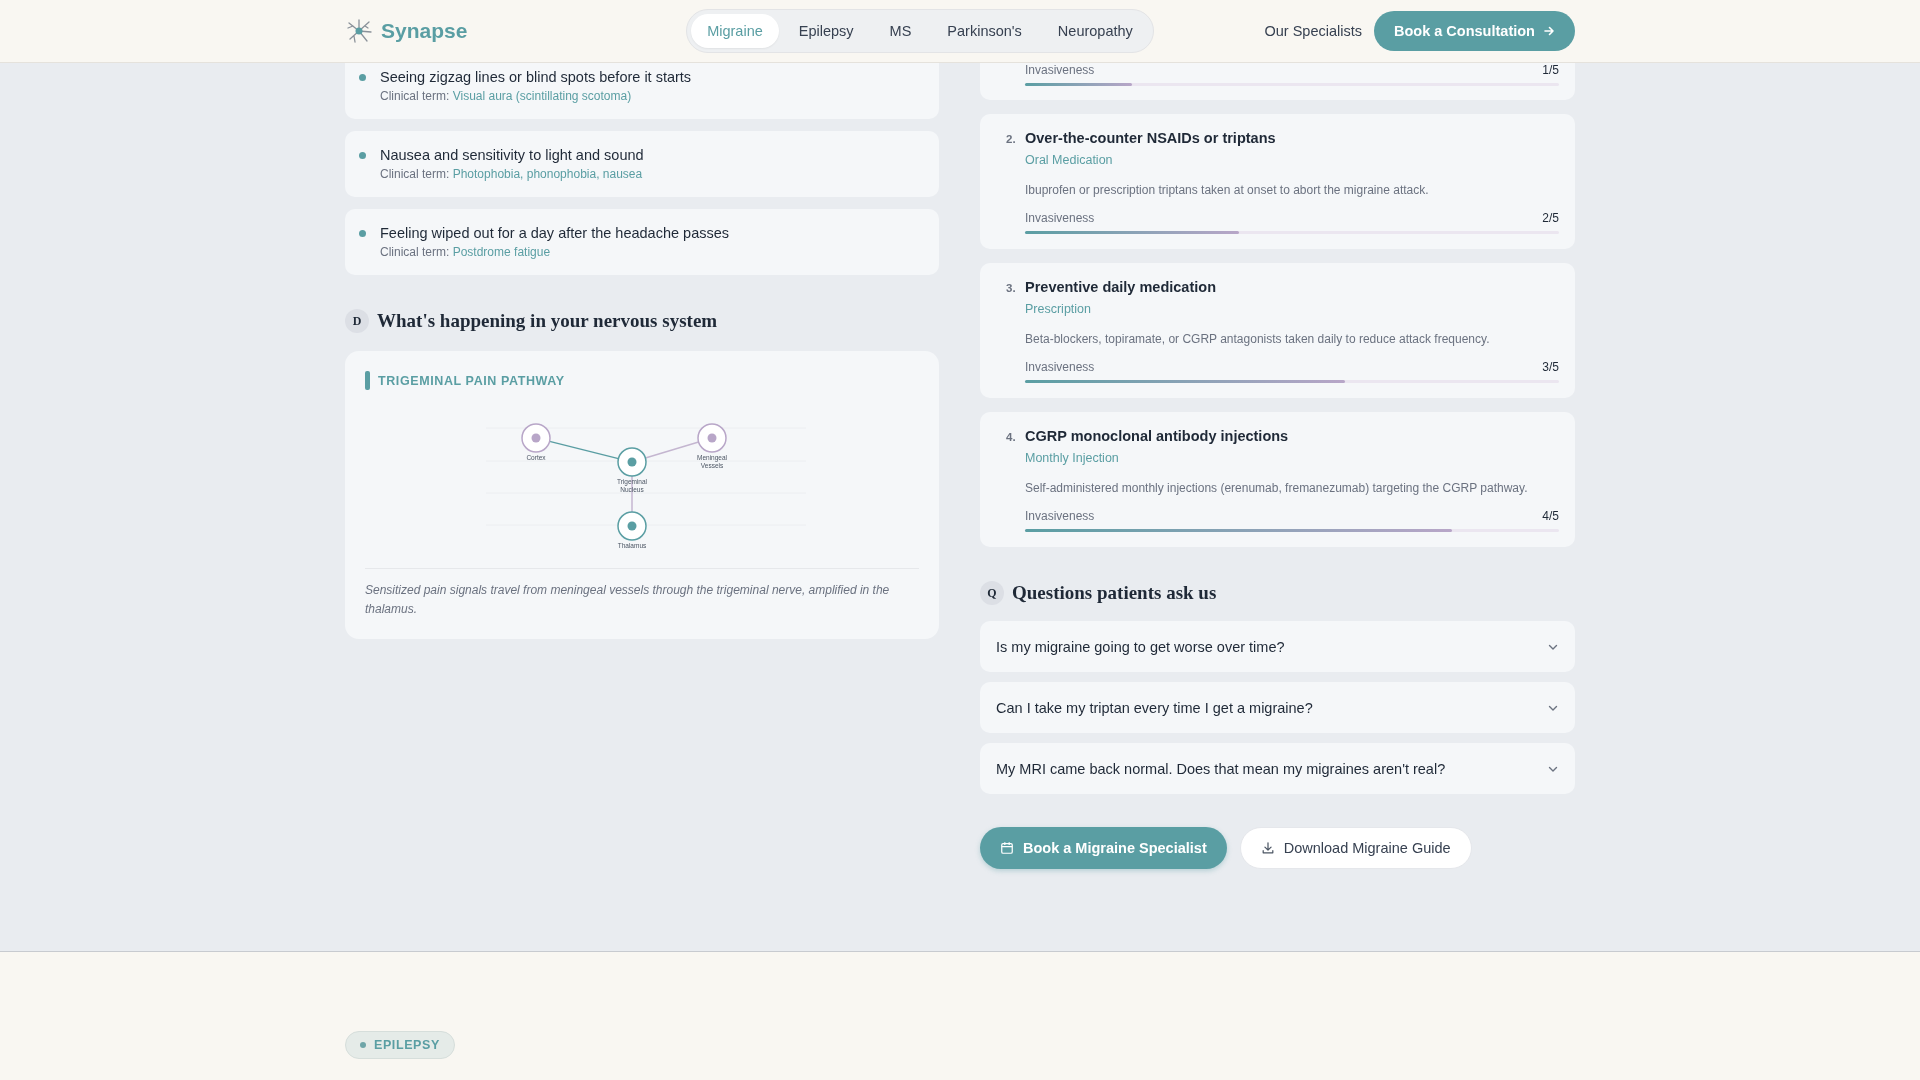  What do you see at coordinates (547, 321) in the screenshot?
I see `section-heading: What's happening in your nervous system` at bounding box center [547, 321].